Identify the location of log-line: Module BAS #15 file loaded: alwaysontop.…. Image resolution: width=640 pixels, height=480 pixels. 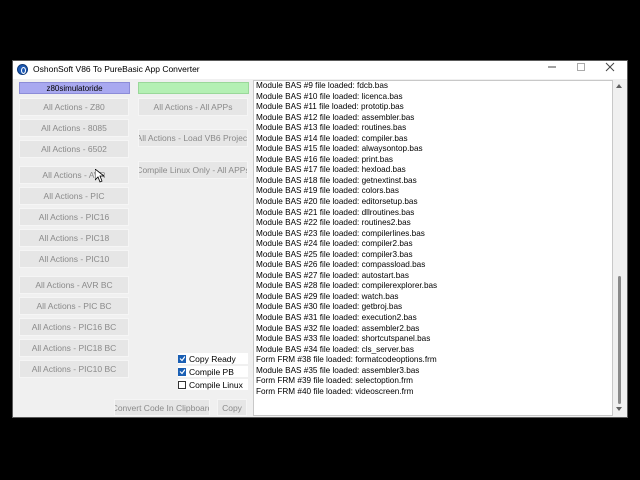
(339, 149).